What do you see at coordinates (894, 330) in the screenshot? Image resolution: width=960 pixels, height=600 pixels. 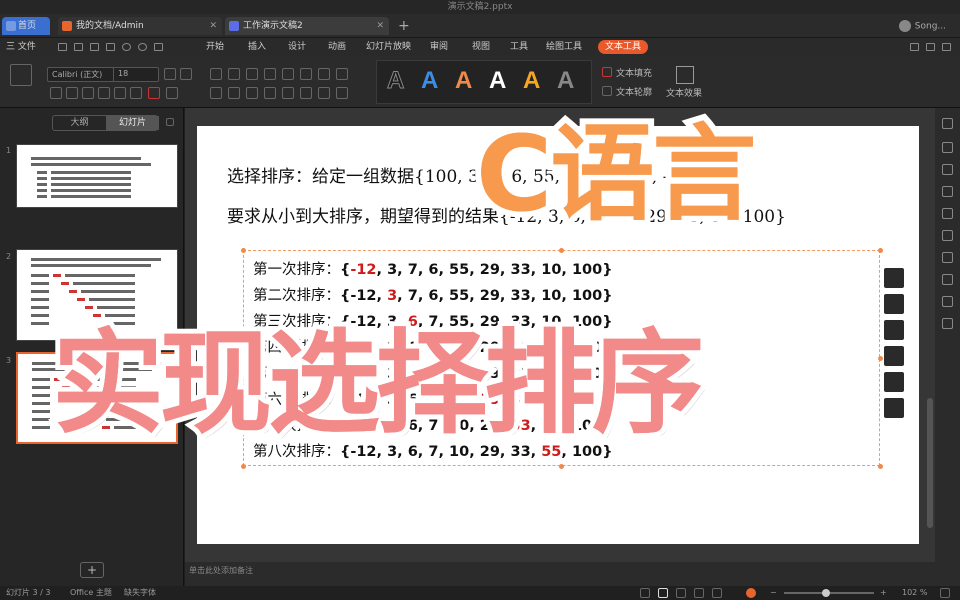 I see `outline-icon` at bounding box center [894, 330].